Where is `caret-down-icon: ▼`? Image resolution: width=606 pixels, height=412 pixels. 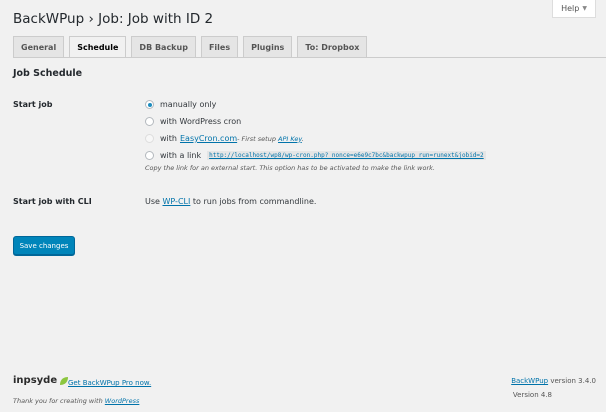
caret-down-icon: ▼ is located at coordinates (584, 8).